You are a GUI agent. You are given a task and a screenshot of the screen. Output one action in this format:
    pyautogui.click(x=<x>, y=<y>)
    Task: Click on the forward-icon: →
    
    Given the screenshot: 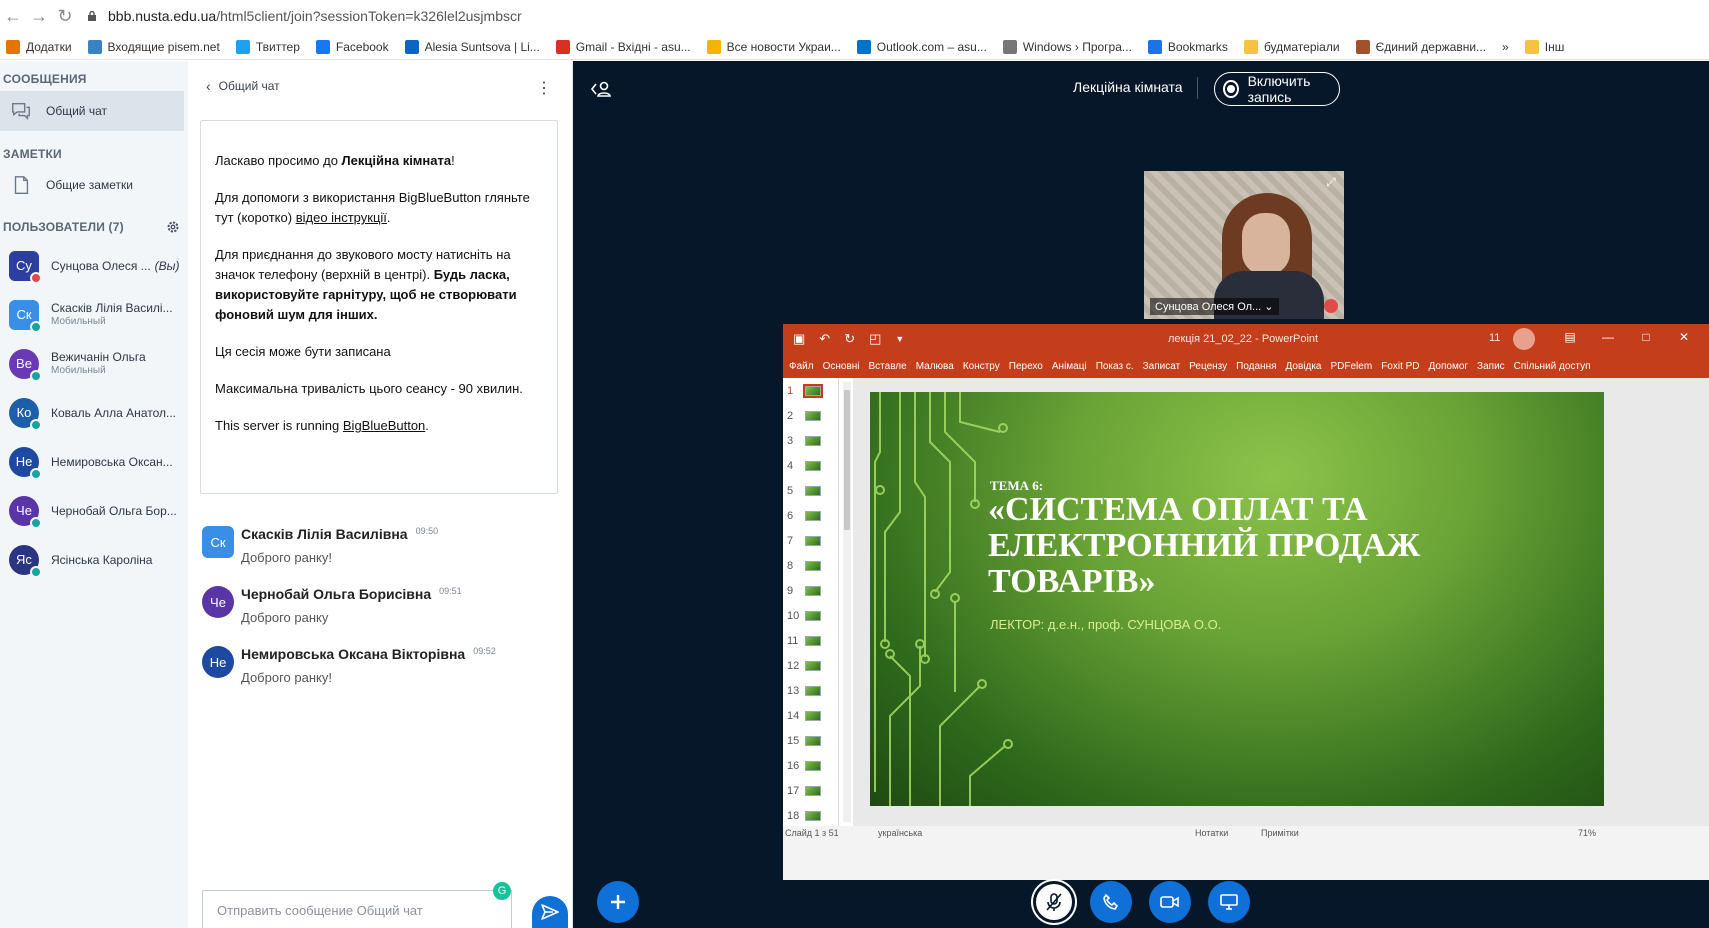 What is the action you would take?
    pyautogui.click(x=39, y=16)
    